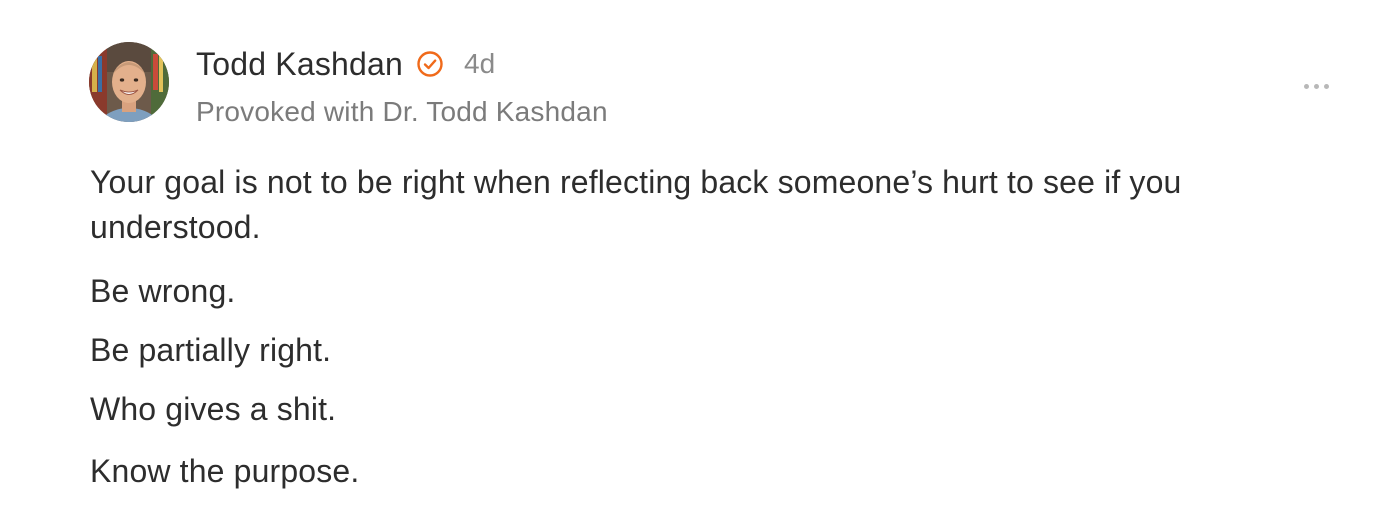 Image resolution: width=1394 pixels, height=510 pixels. Describe the element at coordinates (213, 409) in the screenshot. I see `note-paragraph: Who gives a shit.` at that location.